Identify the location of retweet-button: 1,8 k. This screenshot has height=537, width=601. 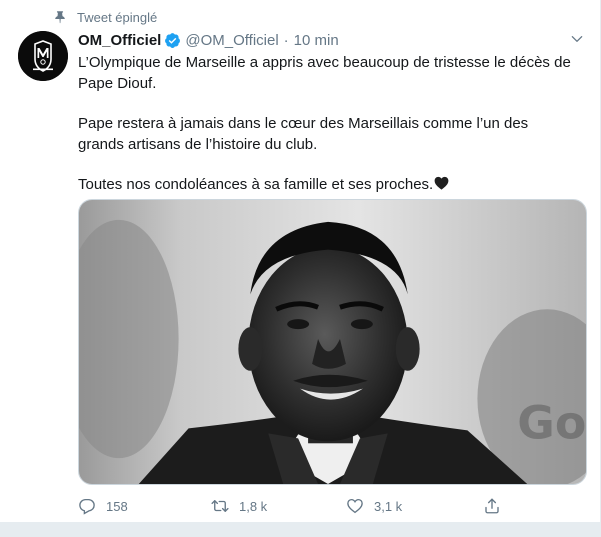
(239, 506).